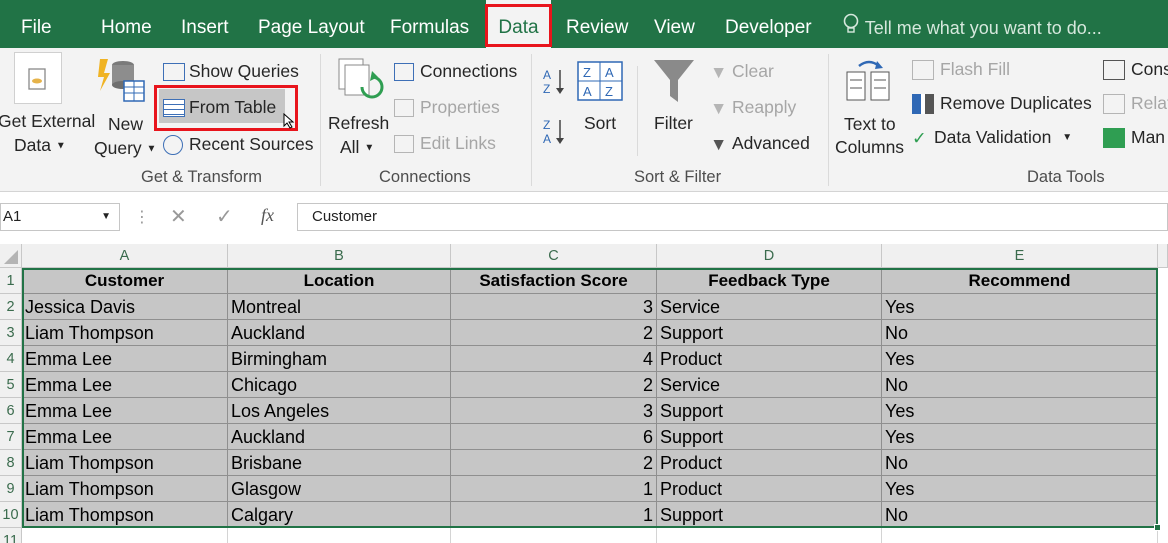  What do you see at coordinates (769, 307) in the screenshot?
I see `cell-d2: Service` at bounding box center [769, 307].